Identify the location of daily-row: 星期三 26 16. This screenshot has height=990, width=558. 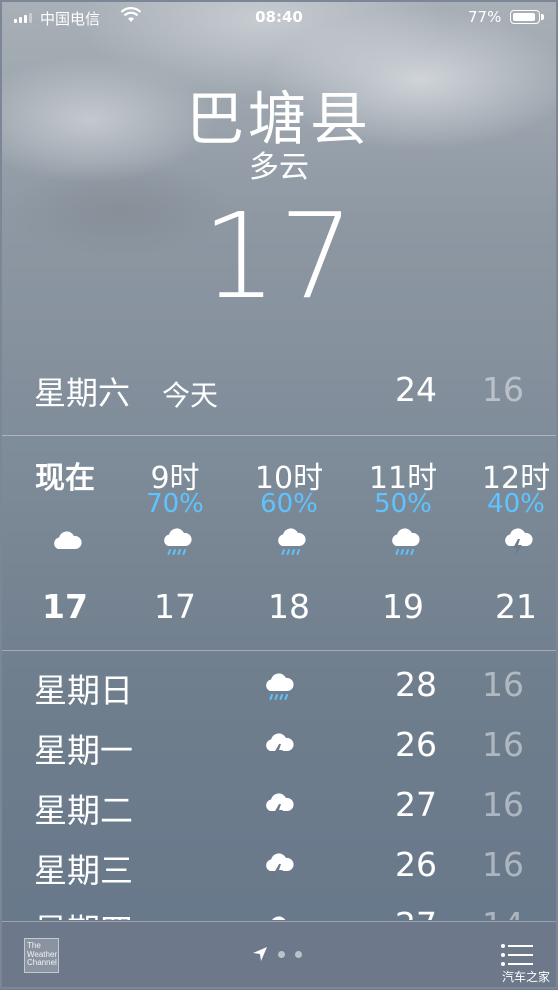
(279, 868).